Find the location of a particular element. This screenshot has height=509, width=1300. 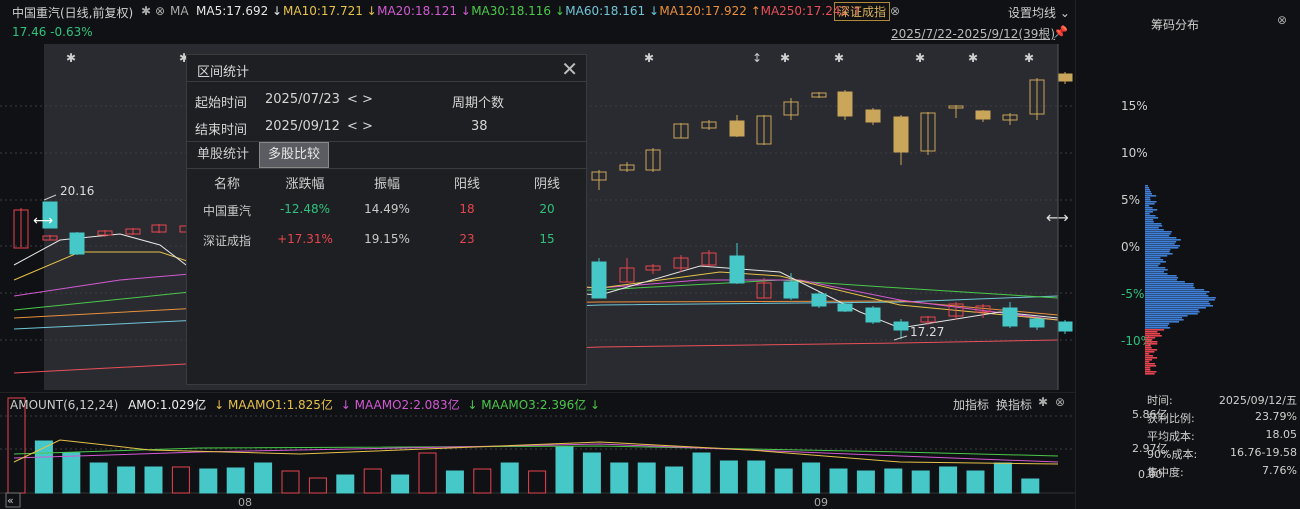

settings-ma-button: 设置均线 ⌄ is located at coordinates (1039, 12).